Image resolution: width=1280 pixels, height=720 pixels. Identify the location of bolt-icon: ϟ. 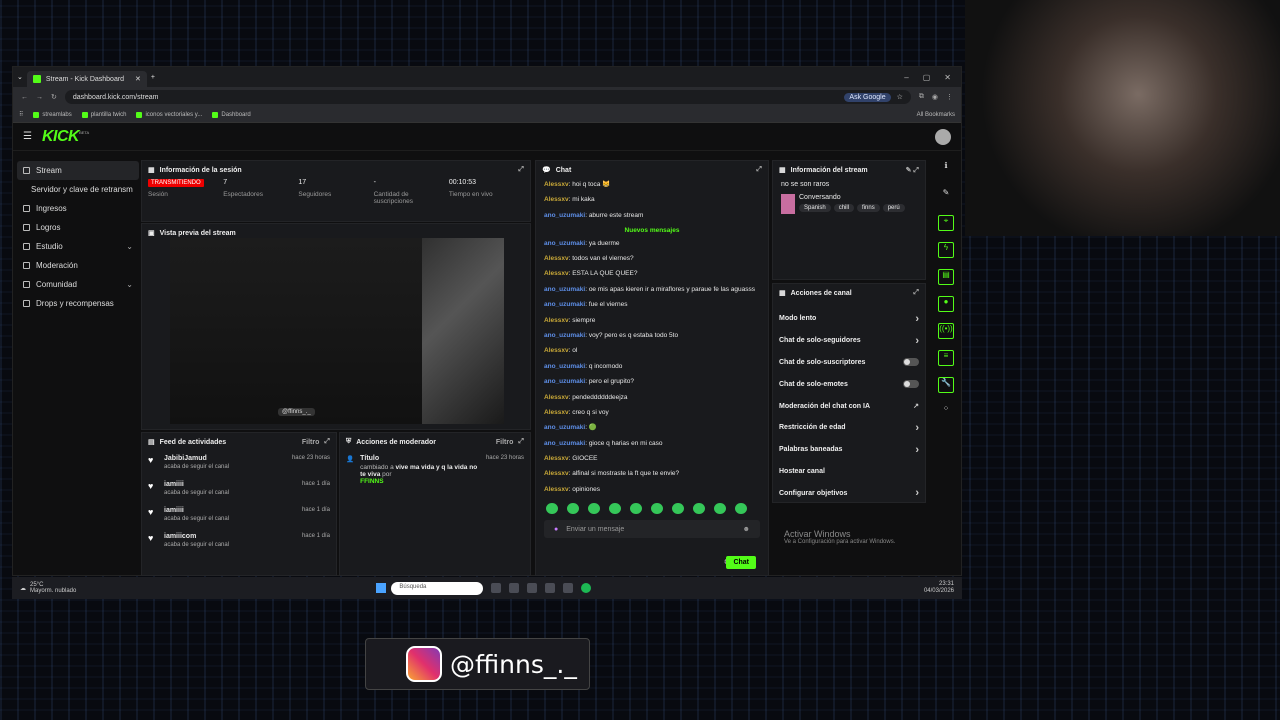
(946, 250).